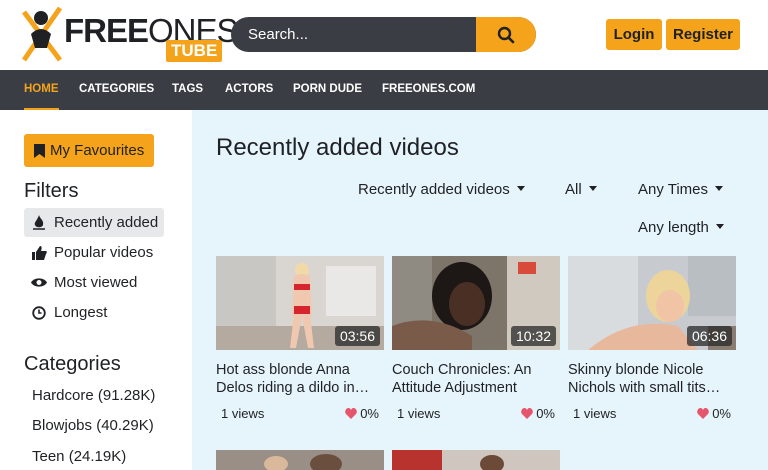 The image size is (768, 470). I want to click on search-input, so click(353, 34).